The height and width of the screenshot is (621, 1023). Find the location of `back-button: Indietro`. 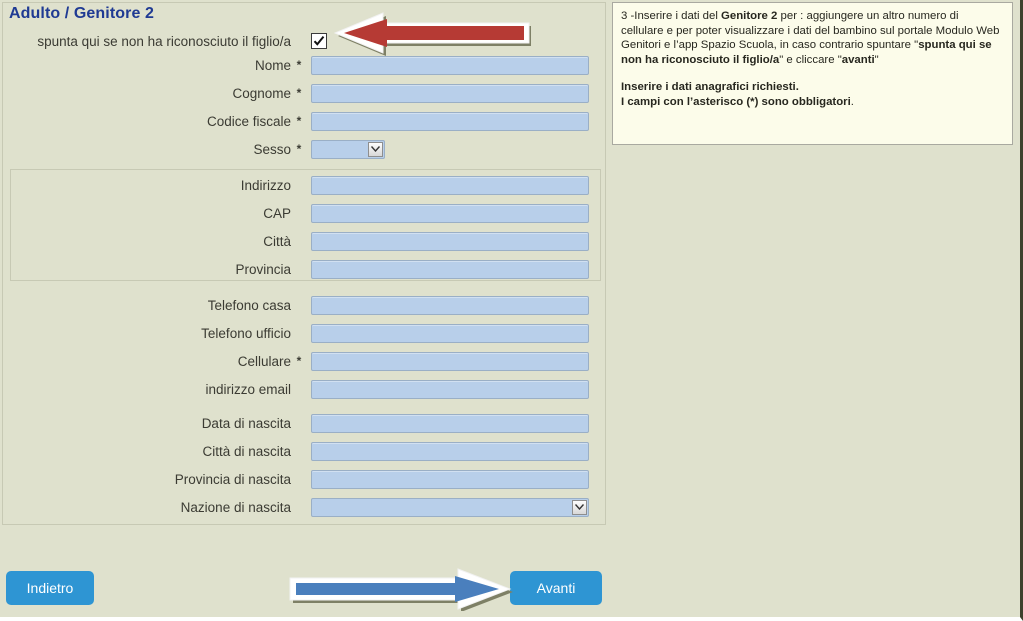

back-button: Indietro is located at coordinates (50, 588).